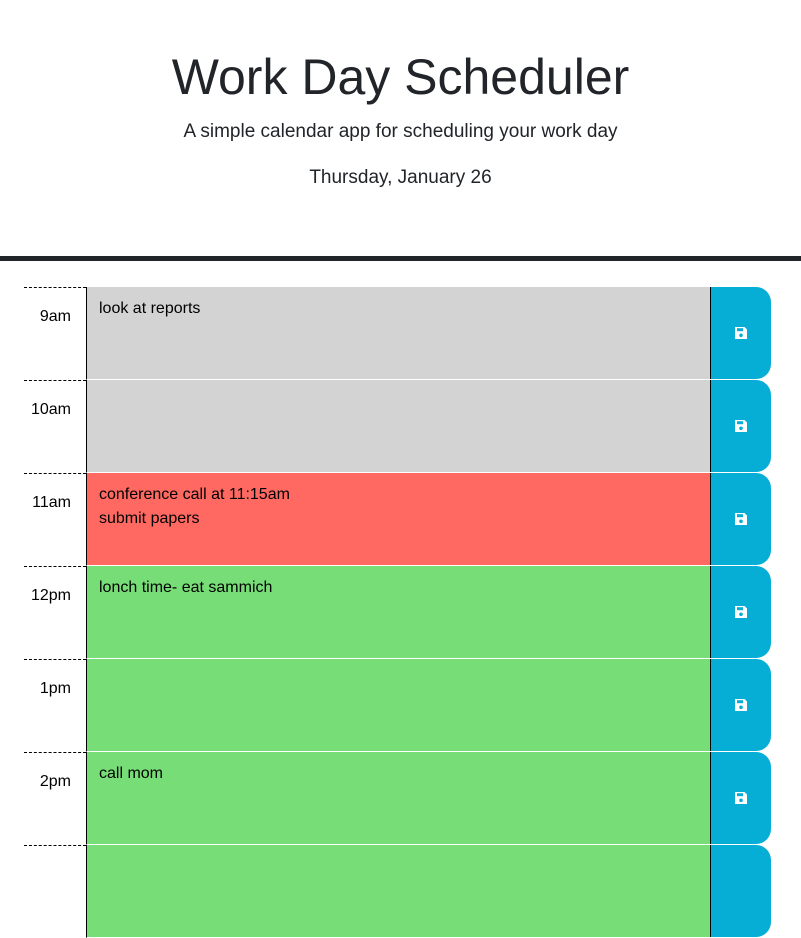 This screenshot has height=938, width=801. What do you see at coordinates (55, 798) in the screenshot?
I see `hour-label: 2pm` at bounding box center [55, 798].